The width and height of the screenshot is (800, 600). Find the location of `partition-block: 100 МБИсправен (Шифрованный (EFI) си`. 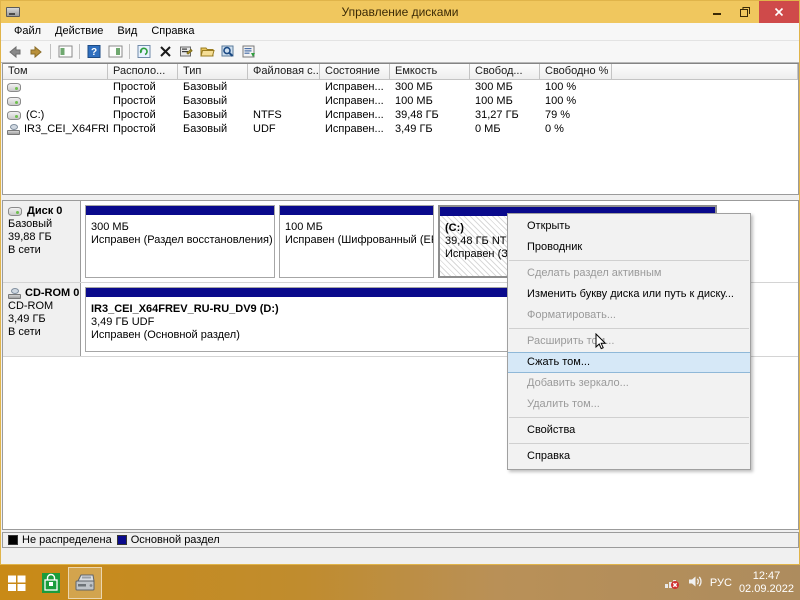

partition-block: 100 МБИсправен (Шифрованный (EFI) си is located at coordinates (356, 241).